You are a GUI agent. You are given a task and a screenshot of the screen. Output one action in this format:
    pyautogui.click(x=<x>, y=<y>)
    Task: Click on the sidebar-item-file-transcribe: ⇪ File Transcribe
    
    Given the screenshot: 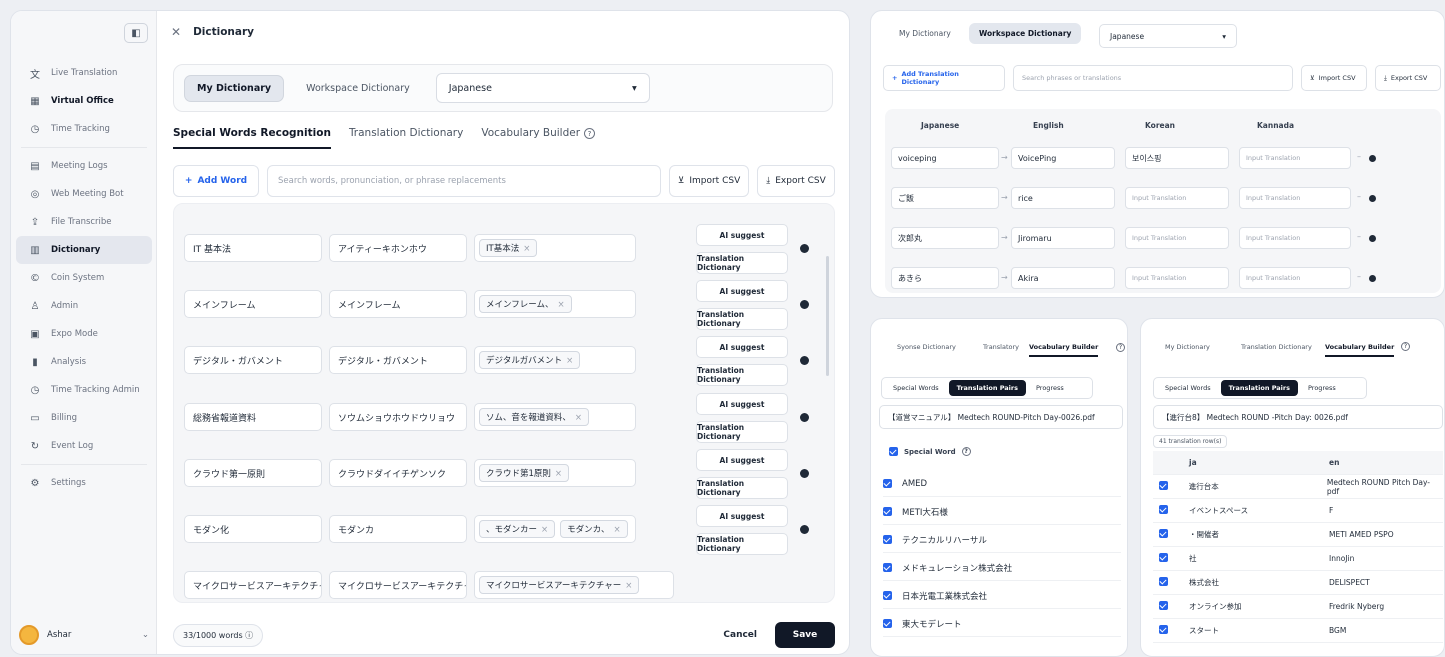 What is the action you would take?
    pyautogui.click(x=84, y=222)
    